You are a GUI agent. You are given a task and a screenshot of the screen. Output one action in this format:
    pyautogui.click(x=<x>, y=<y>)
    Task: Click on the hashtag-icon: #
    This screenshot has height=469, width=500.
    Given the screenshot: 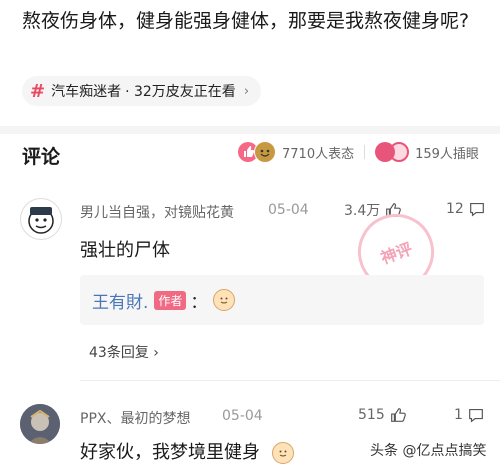 What is the action you would take?
    pyautogui.click(x=38, y=91)
    